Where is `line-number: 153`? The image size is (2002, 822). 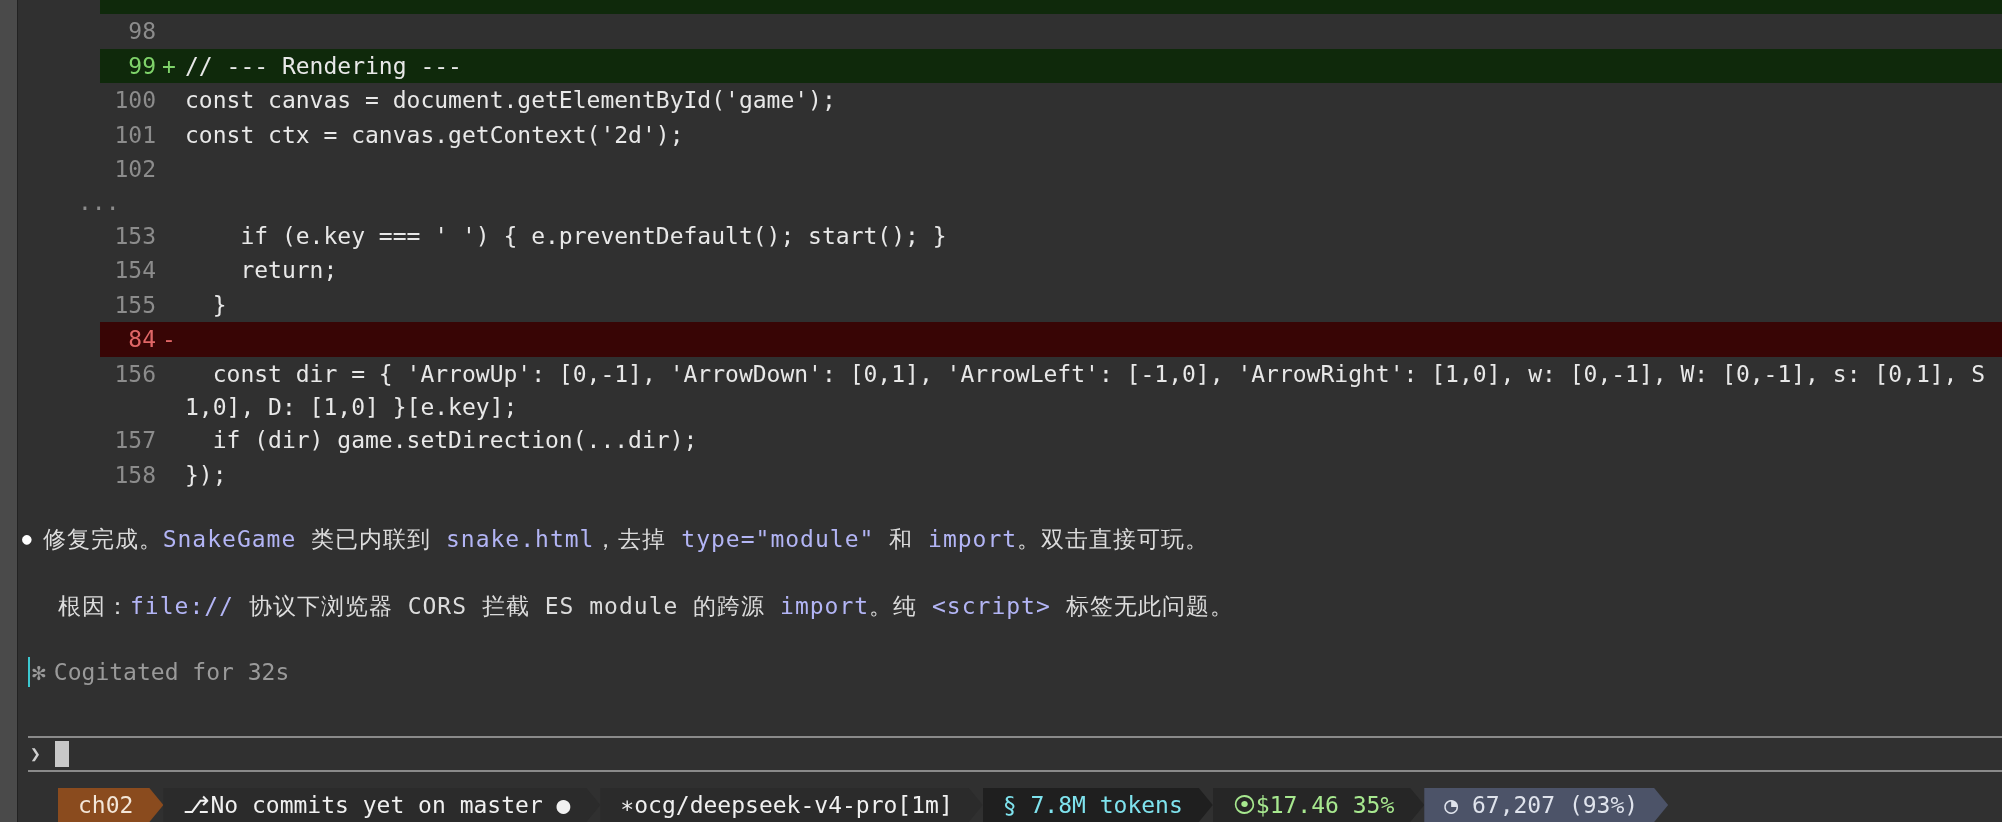 line-number: 153 is located at coordinates (135, 236).